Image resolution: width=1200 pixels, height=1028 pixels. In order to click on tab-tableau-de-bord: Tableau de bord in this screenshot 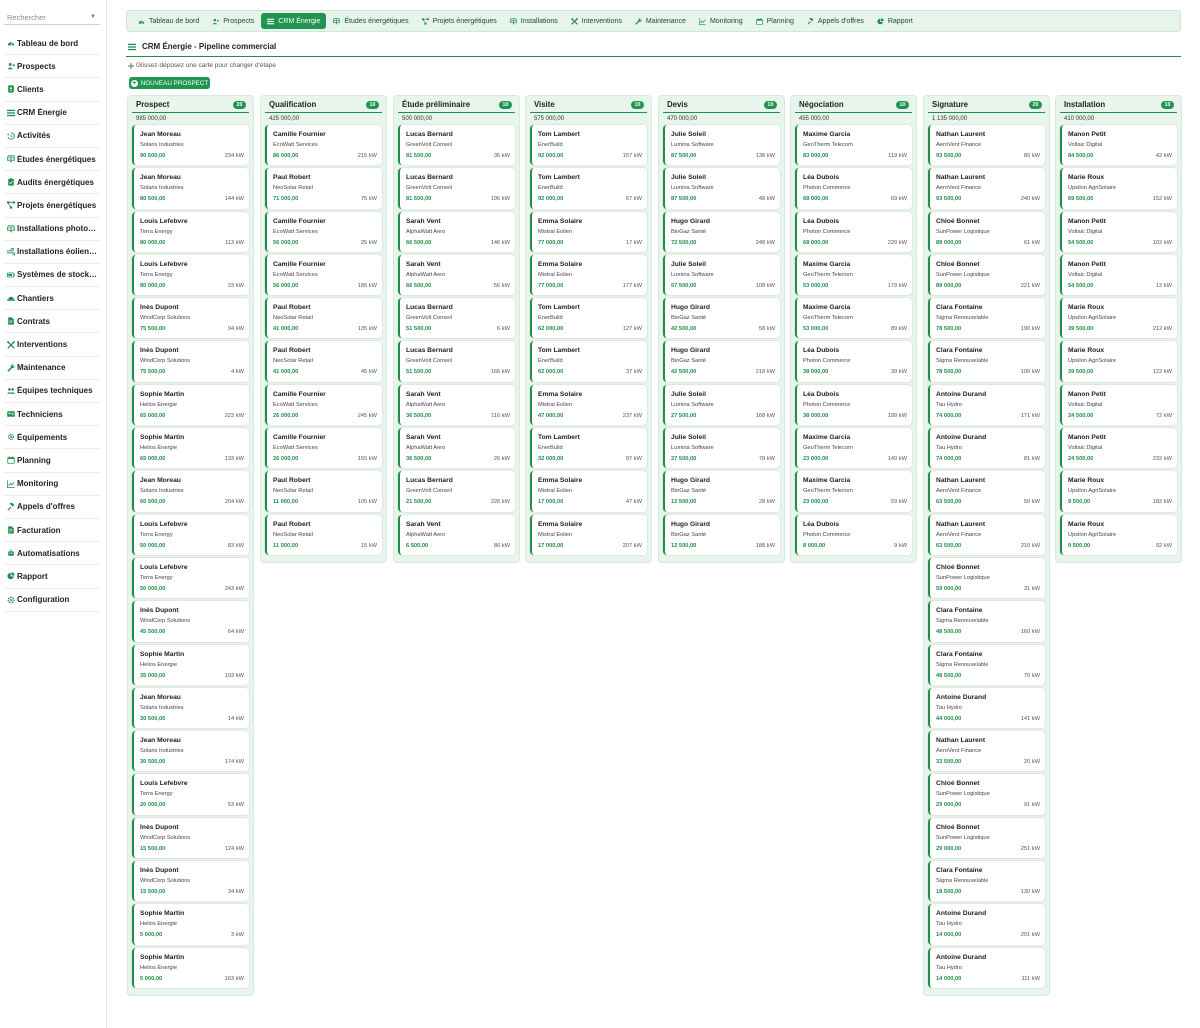, I will do `click(168, 21)`.